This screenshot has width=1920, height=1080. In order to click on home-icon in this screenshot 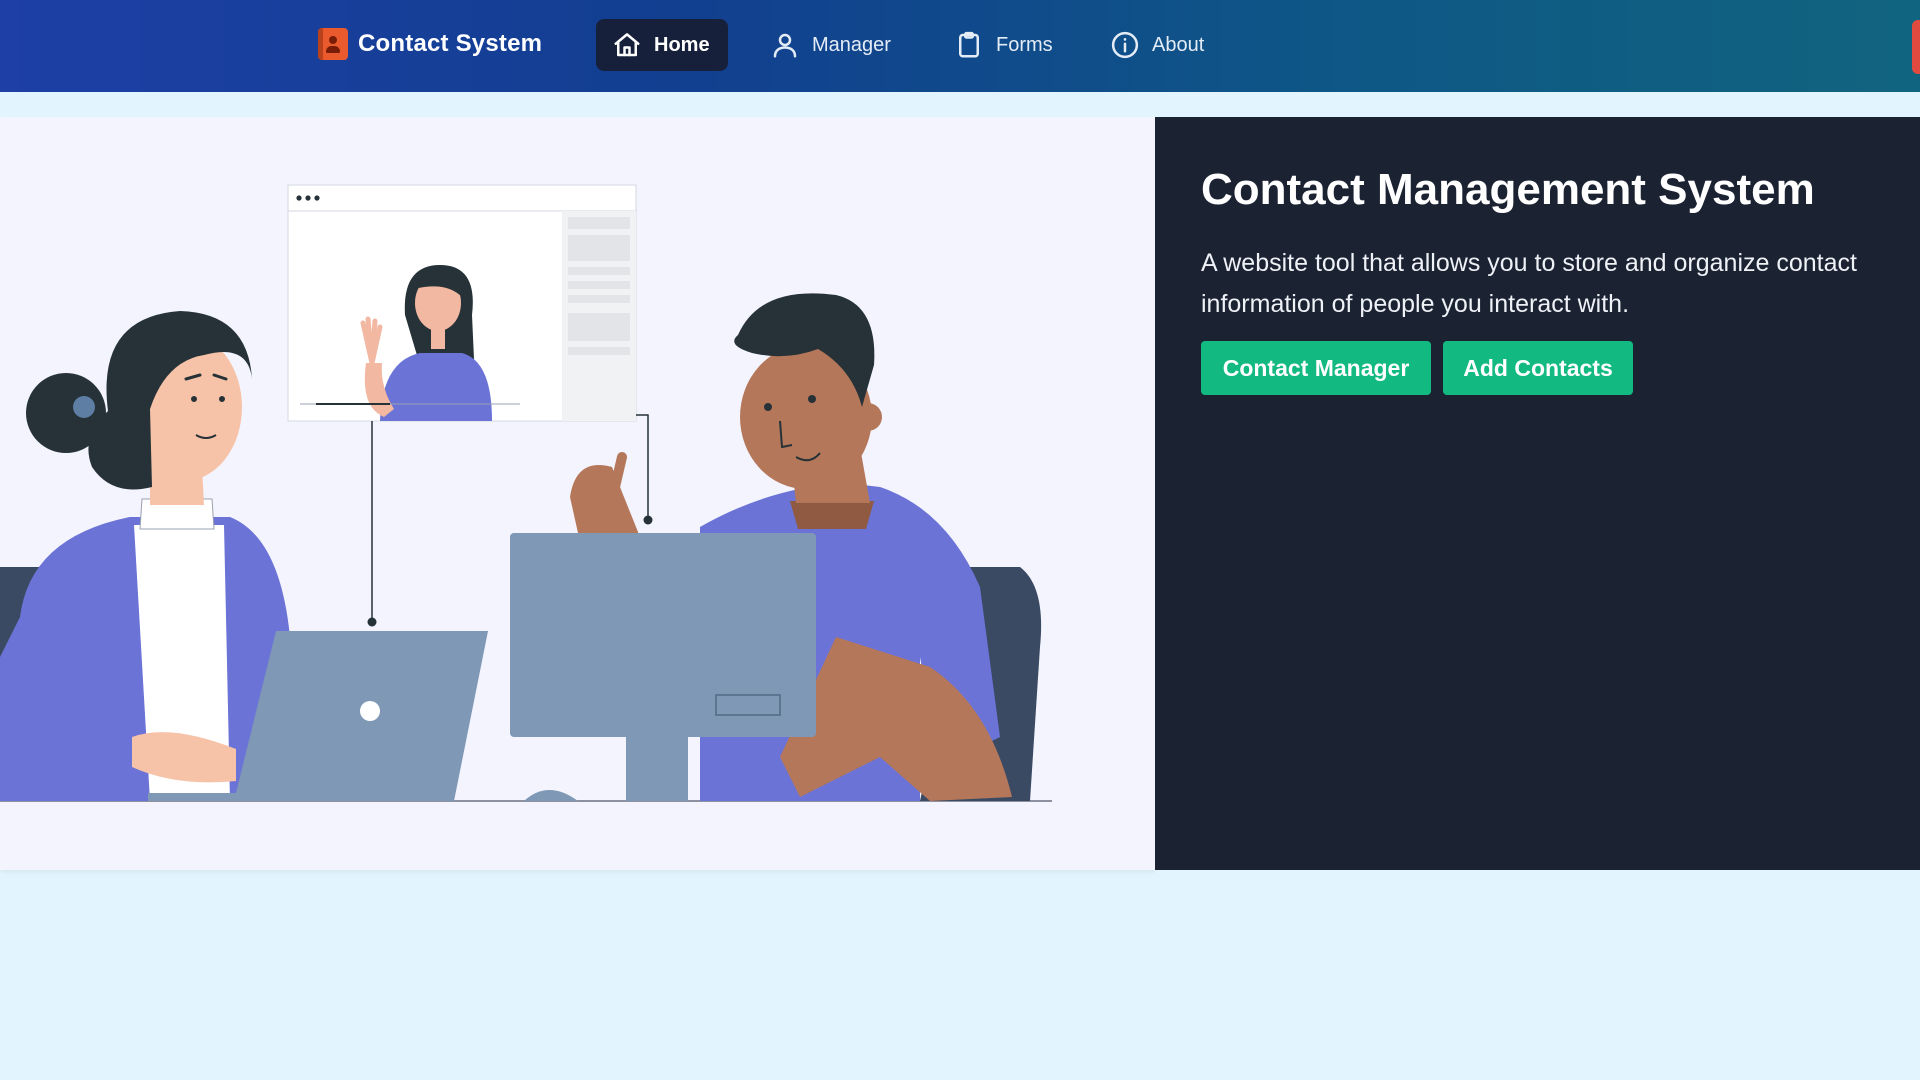, I will do `click(627, 45)`.